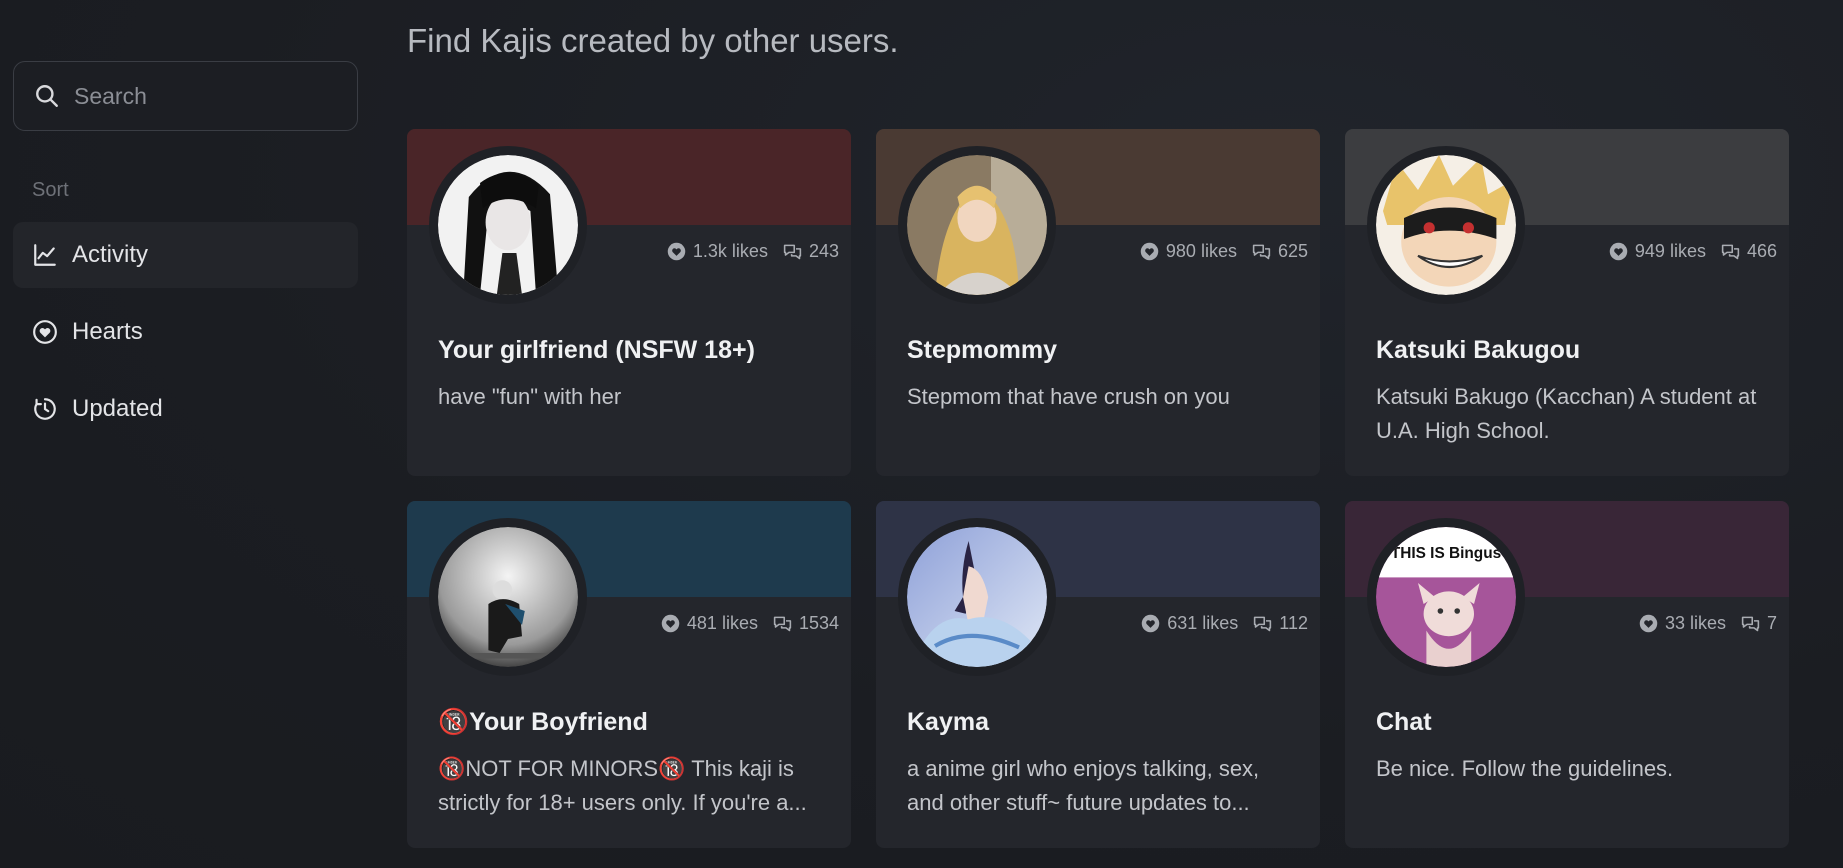 The height and width of the screenshot is (868, 1843). I want to click on likes-stat: 481 likes, so click(709, 623).